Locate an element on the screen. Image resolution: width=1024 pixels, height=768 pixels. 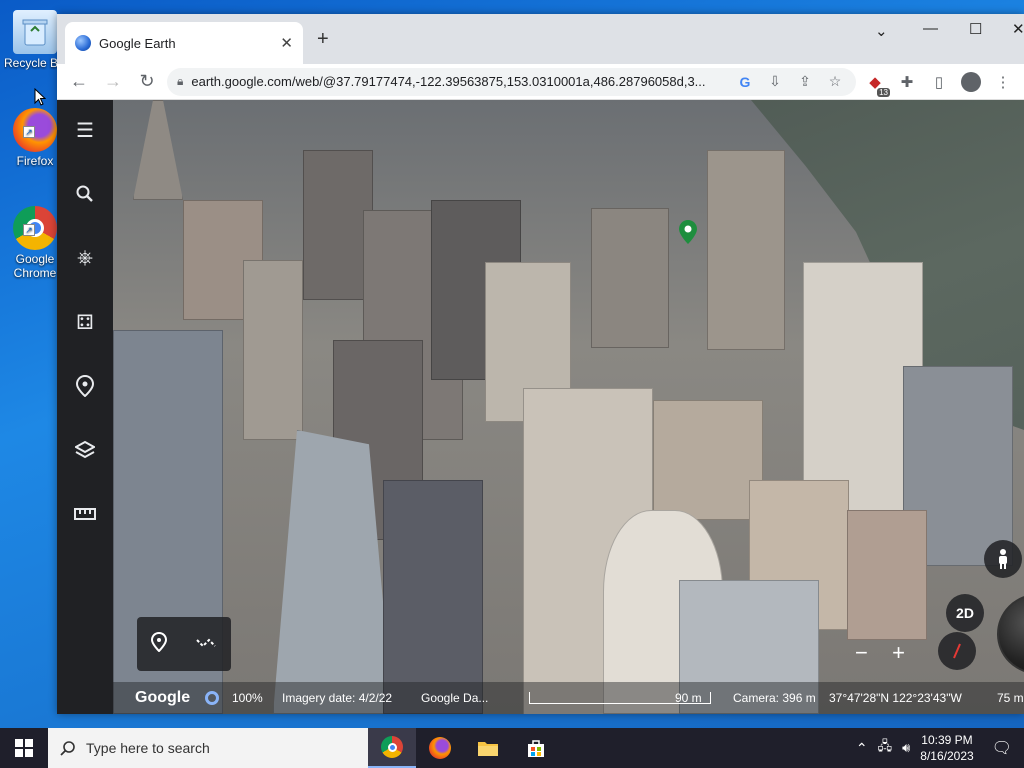
chrome-icon: ↗ is located at coordinates (35, 228).